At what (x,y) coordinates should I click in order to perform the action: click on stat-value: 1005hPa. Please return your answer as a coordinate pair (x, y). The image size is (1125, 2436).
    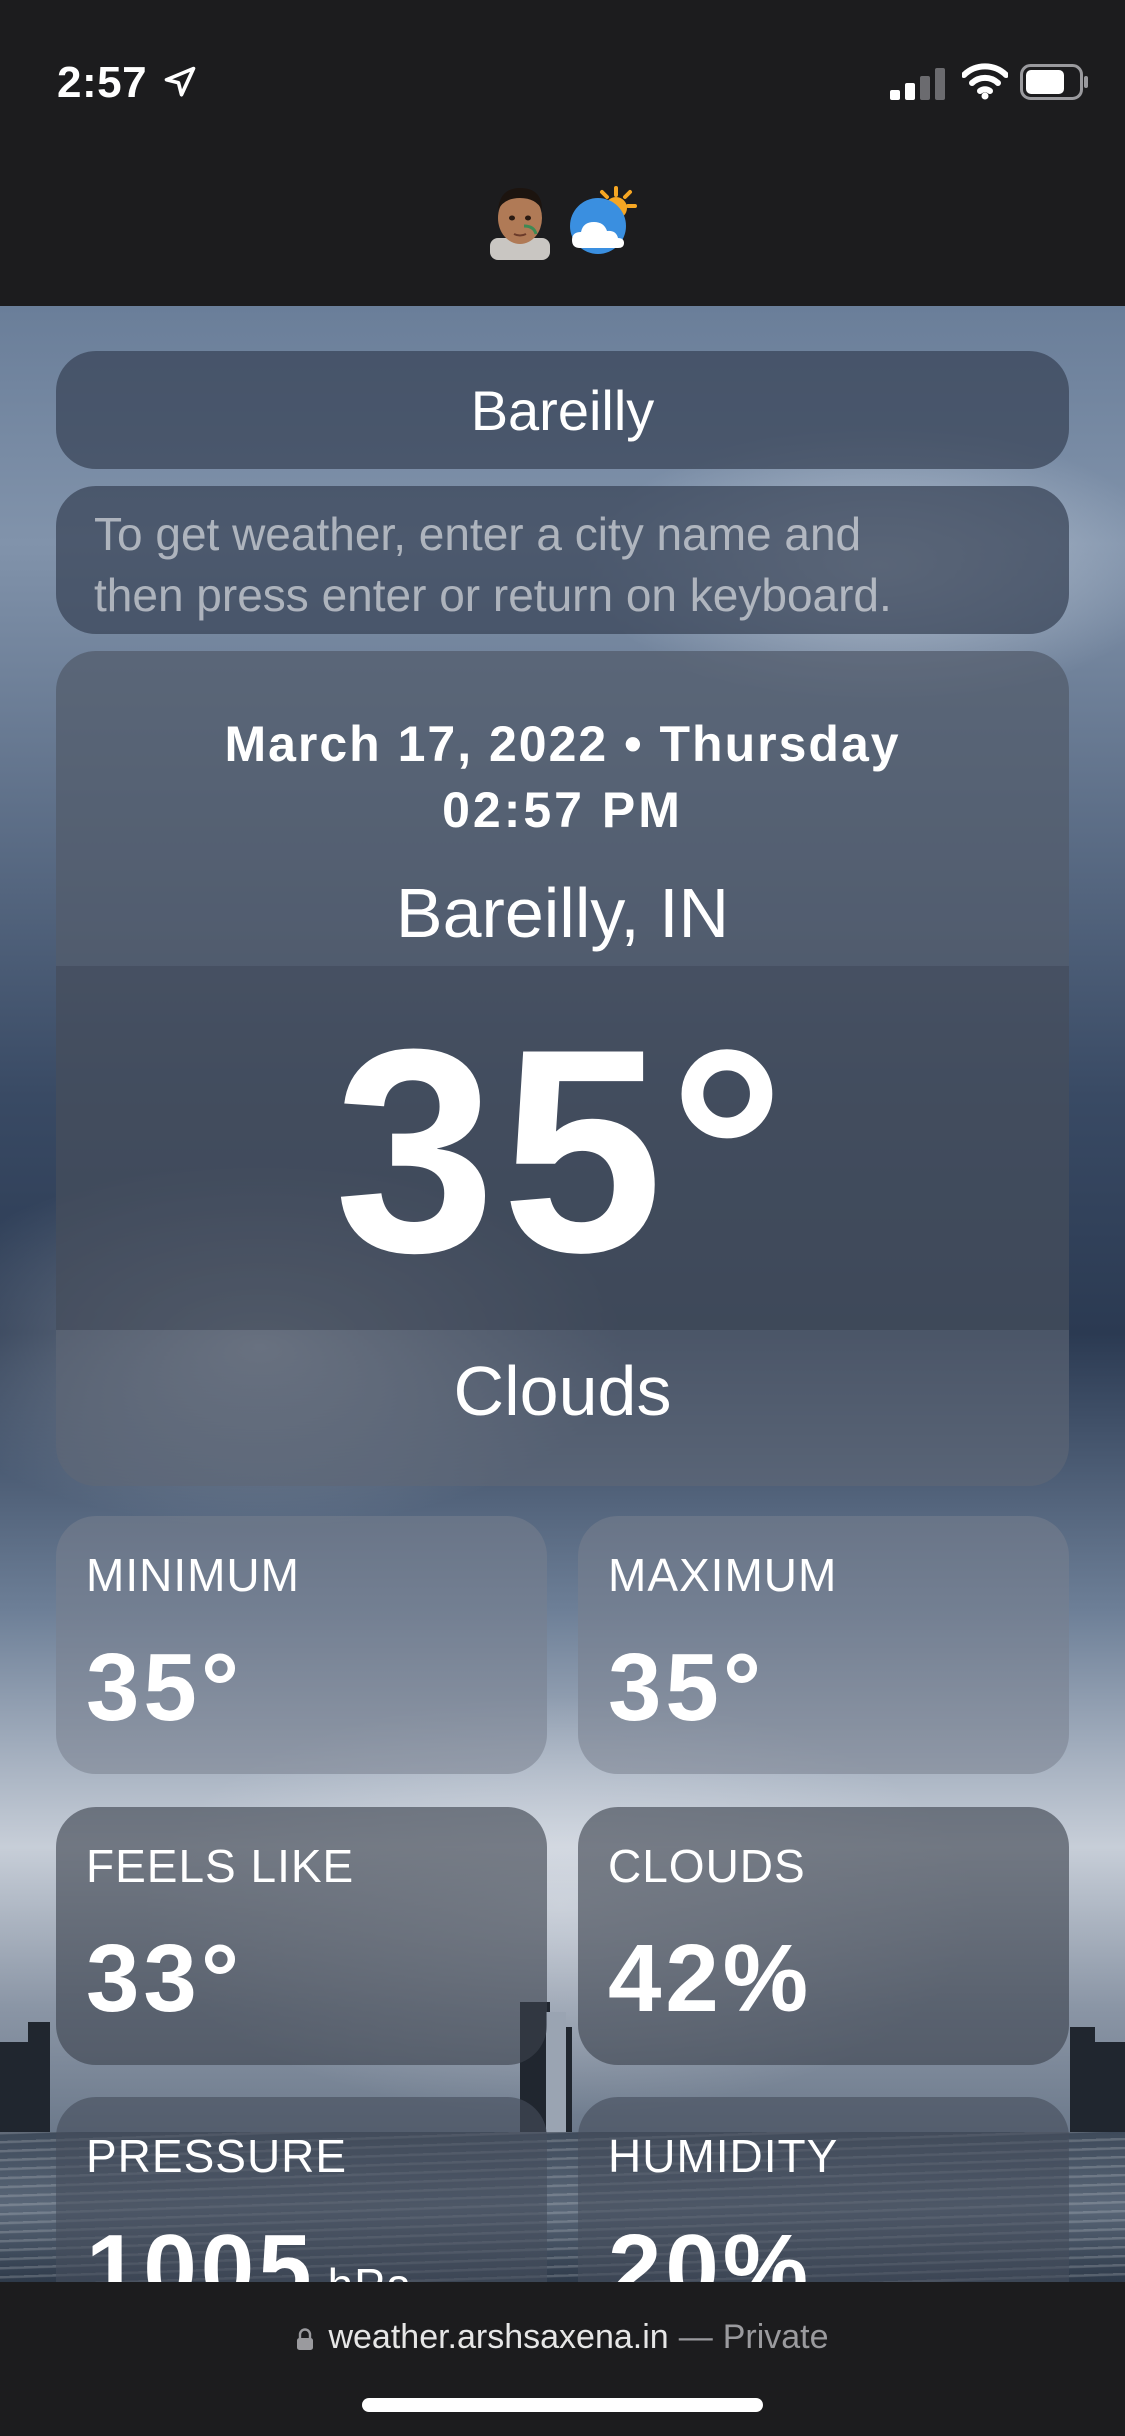
    Looking at the image, I should click on (301, 2252).